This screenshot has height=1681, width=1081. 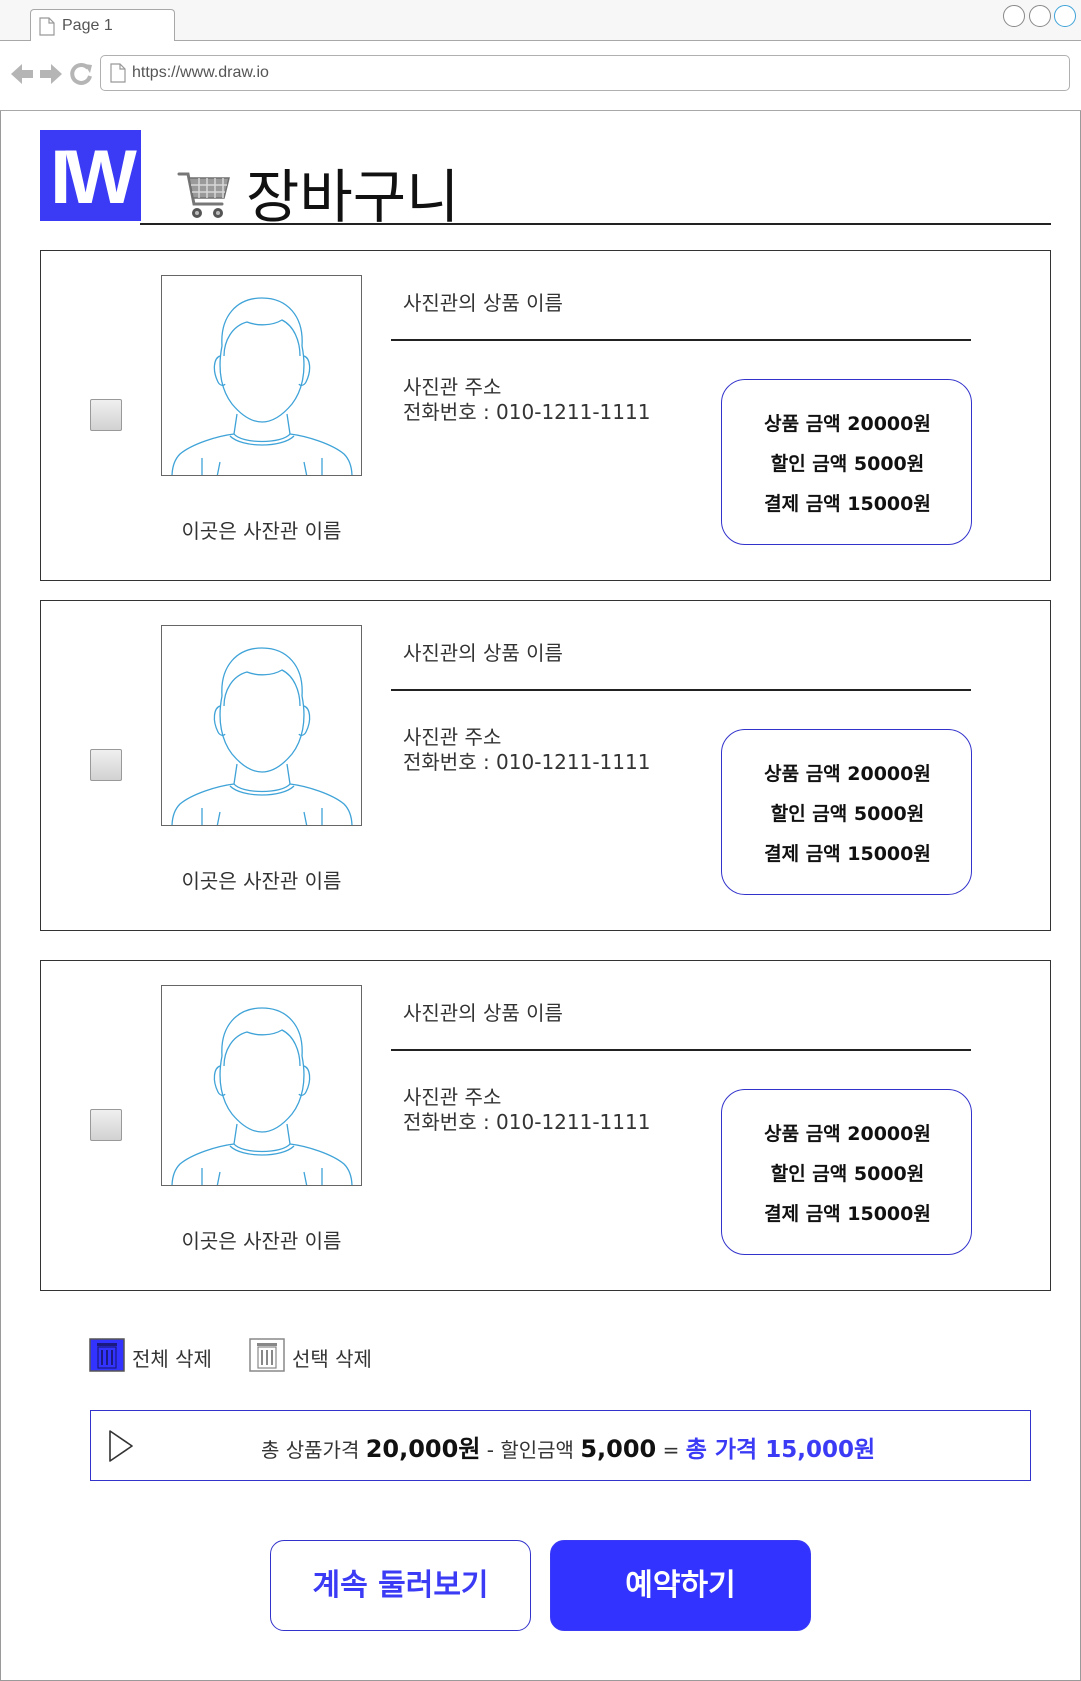 What do you see at coordinates (87, 25) in the screenshot?
I see `tab-label: Page 1` at bounding box center [87, 25].